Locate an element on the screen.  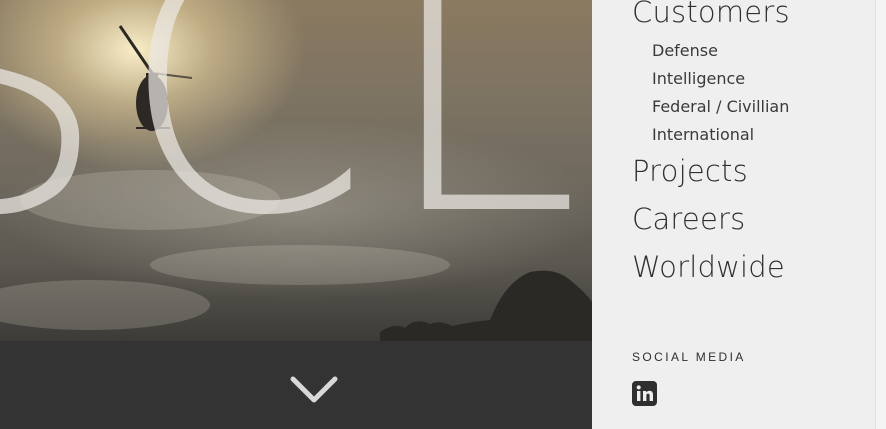
social-media-heading: SOCIAL MEDIA is located at coordinates (689, 357).